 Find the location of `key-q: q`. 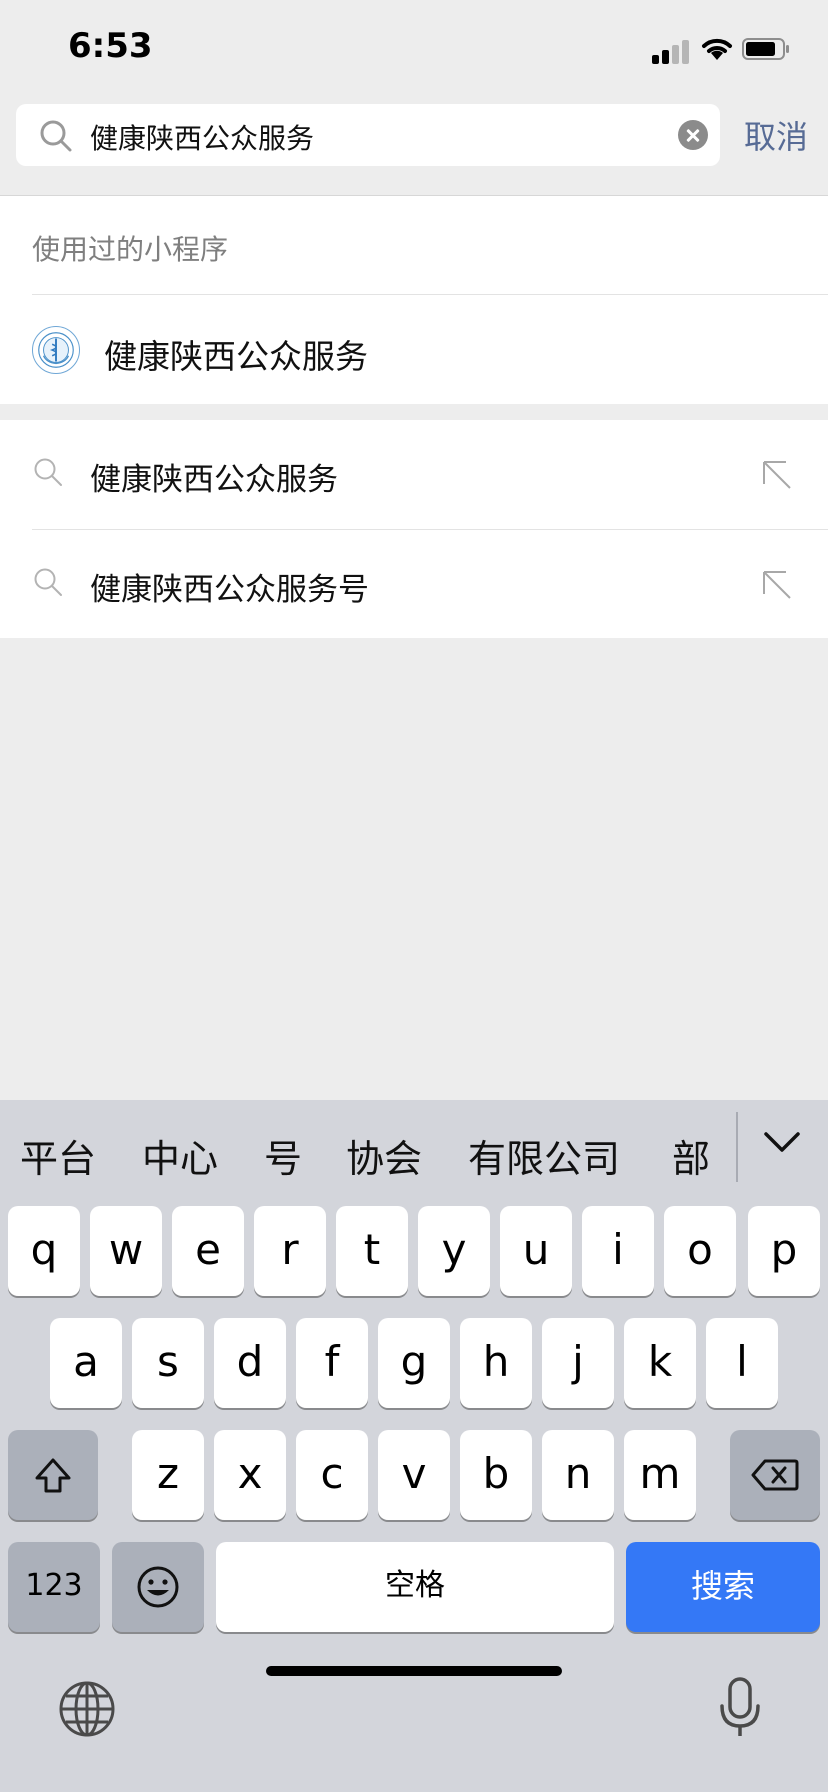

key-q: q is located at coordinates (44, 1251).